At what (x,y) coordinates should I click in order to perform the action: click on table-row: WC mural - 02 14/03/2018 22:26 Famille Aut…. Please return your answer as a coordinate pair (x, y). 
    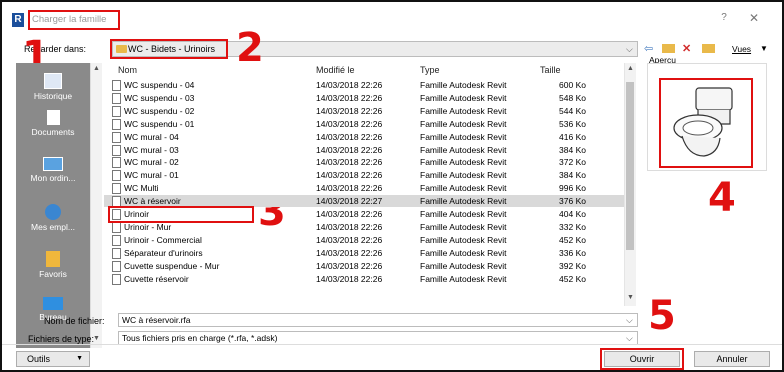
    Looking at the image, I should click on (369, 162).